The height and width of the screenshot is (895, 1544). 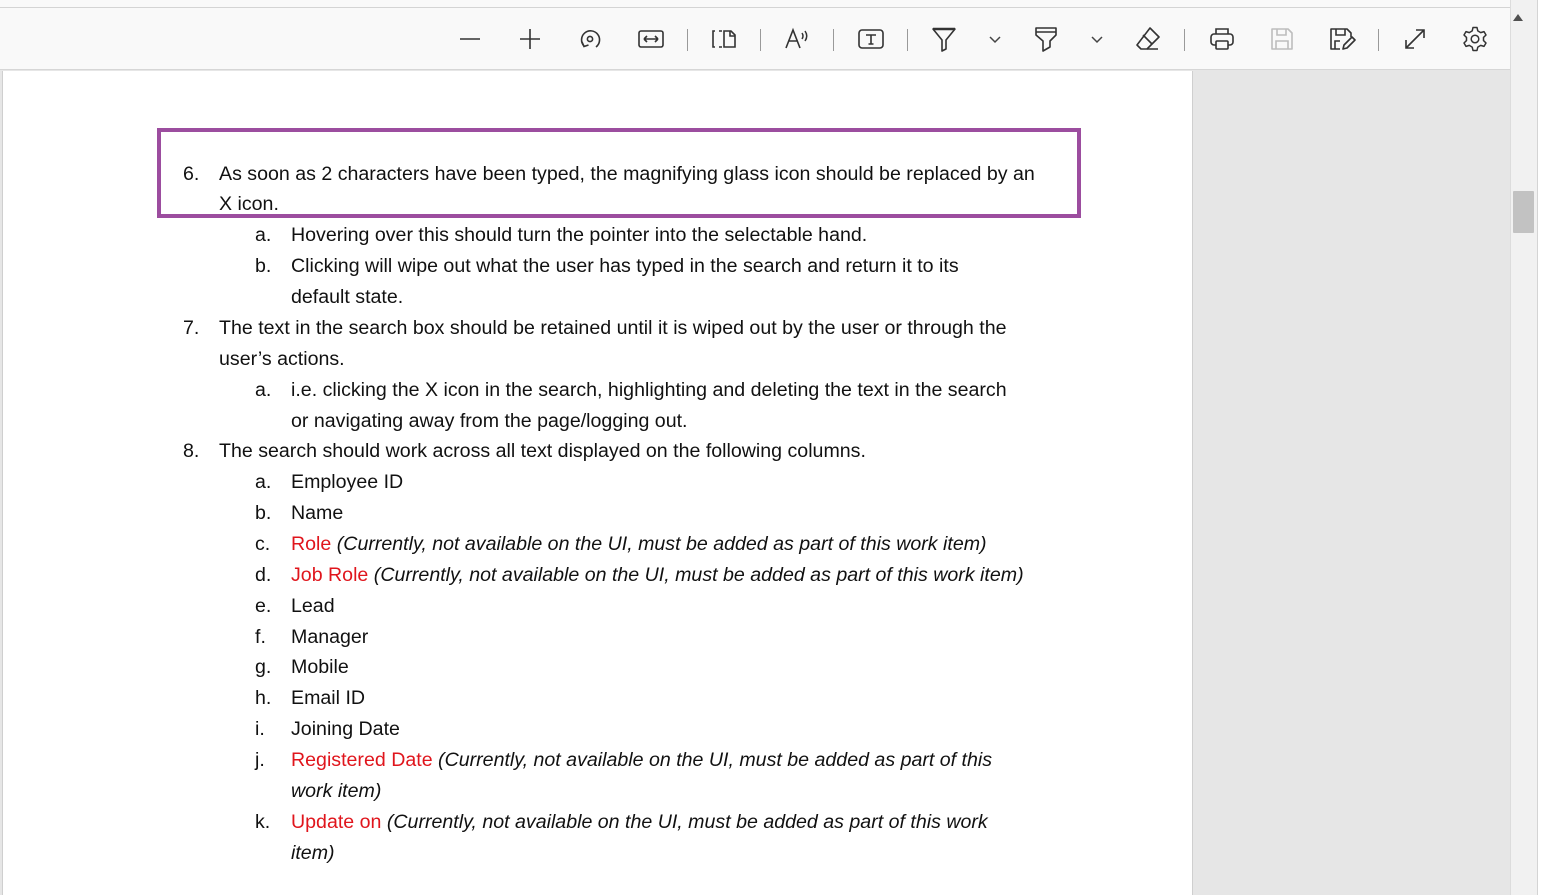 I want to click on draw-icon, so click(x=944, y=39).